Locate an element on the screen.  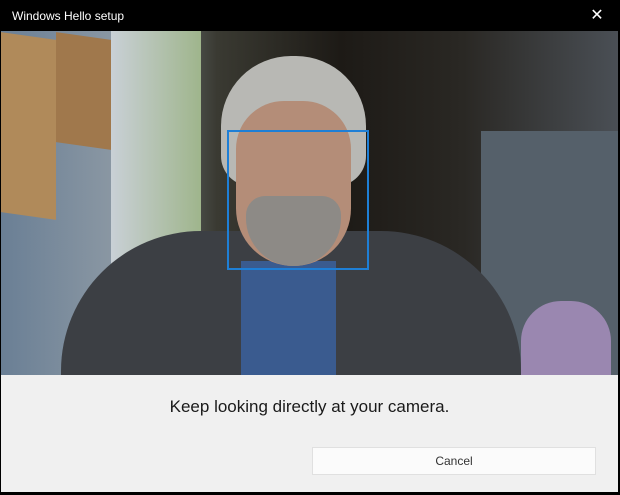
close-button: ✕ is located at coordinates (597, 16).